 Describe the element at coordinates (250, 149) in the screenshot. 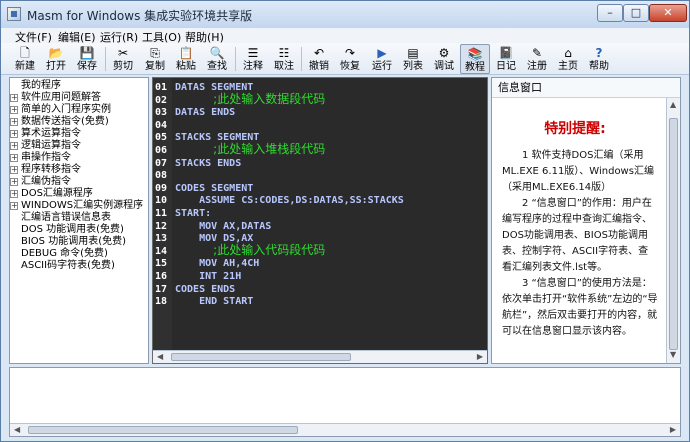

I see `code-comment: ;此处输入堆栈段代码` at that location.